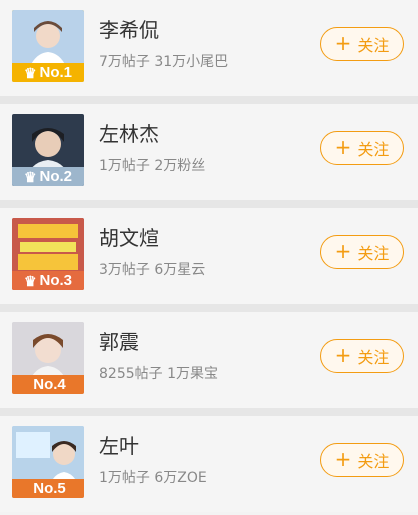 Image resolution: width=418 pixels, height=515 pixels. What do you see at coordinates (152, 270) in the screenshot?
I see `user-stats: 3万帖子 6万星云` at bounding box center [152, 270].